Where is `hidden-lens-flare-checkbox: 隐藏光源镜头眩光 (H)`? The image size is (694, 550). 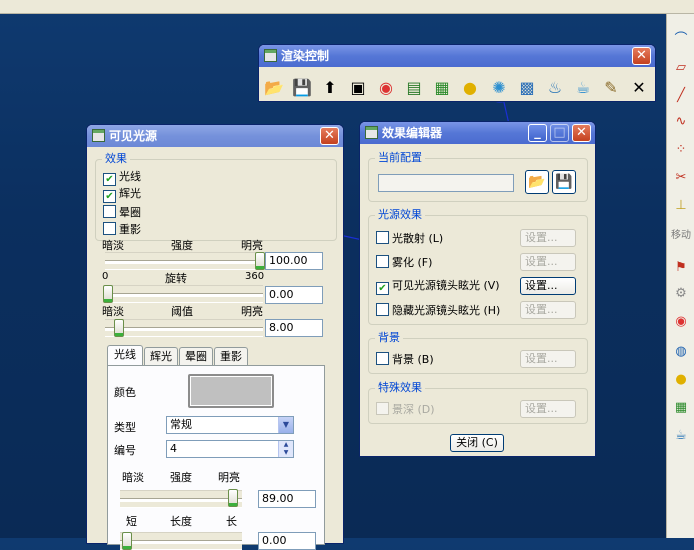 hidden-lens-flare-checkbox: 隐藏光源镜头眩光 (H) is located at coordinates (438, 310).